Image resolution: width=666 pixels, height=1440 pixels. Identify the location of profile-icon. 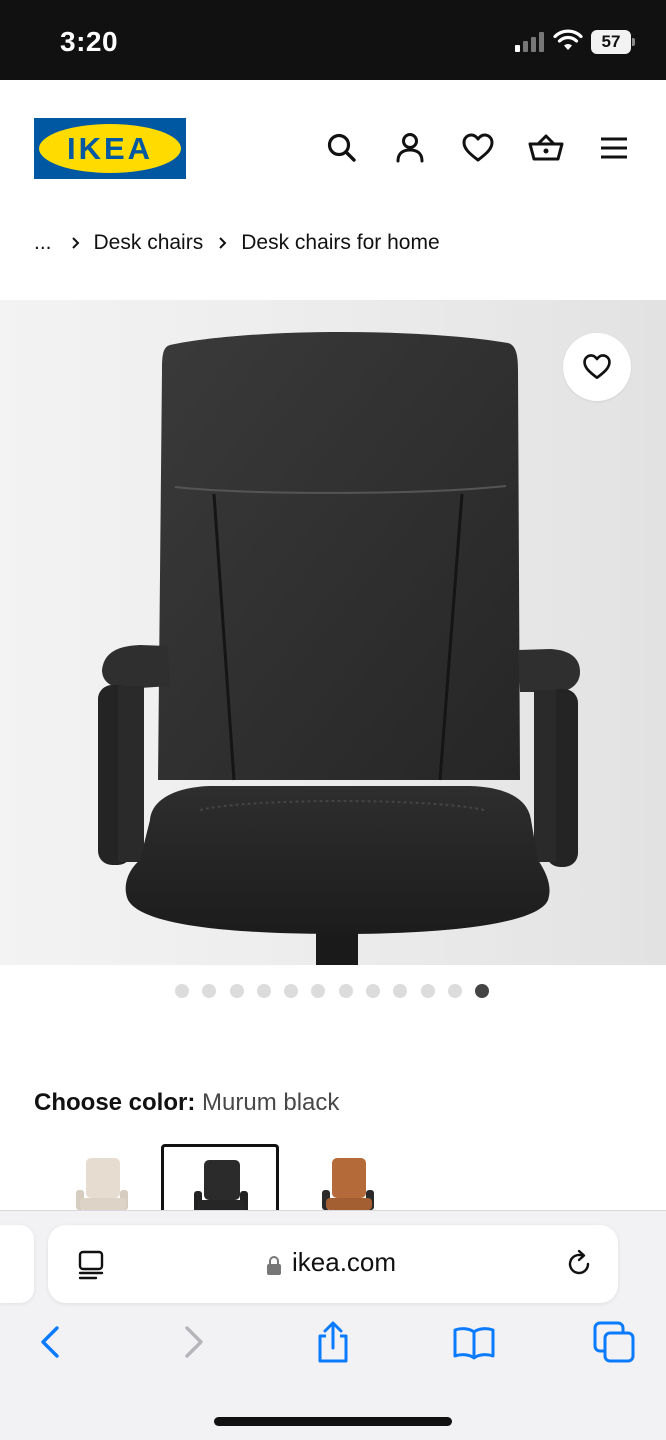
(410, 148).